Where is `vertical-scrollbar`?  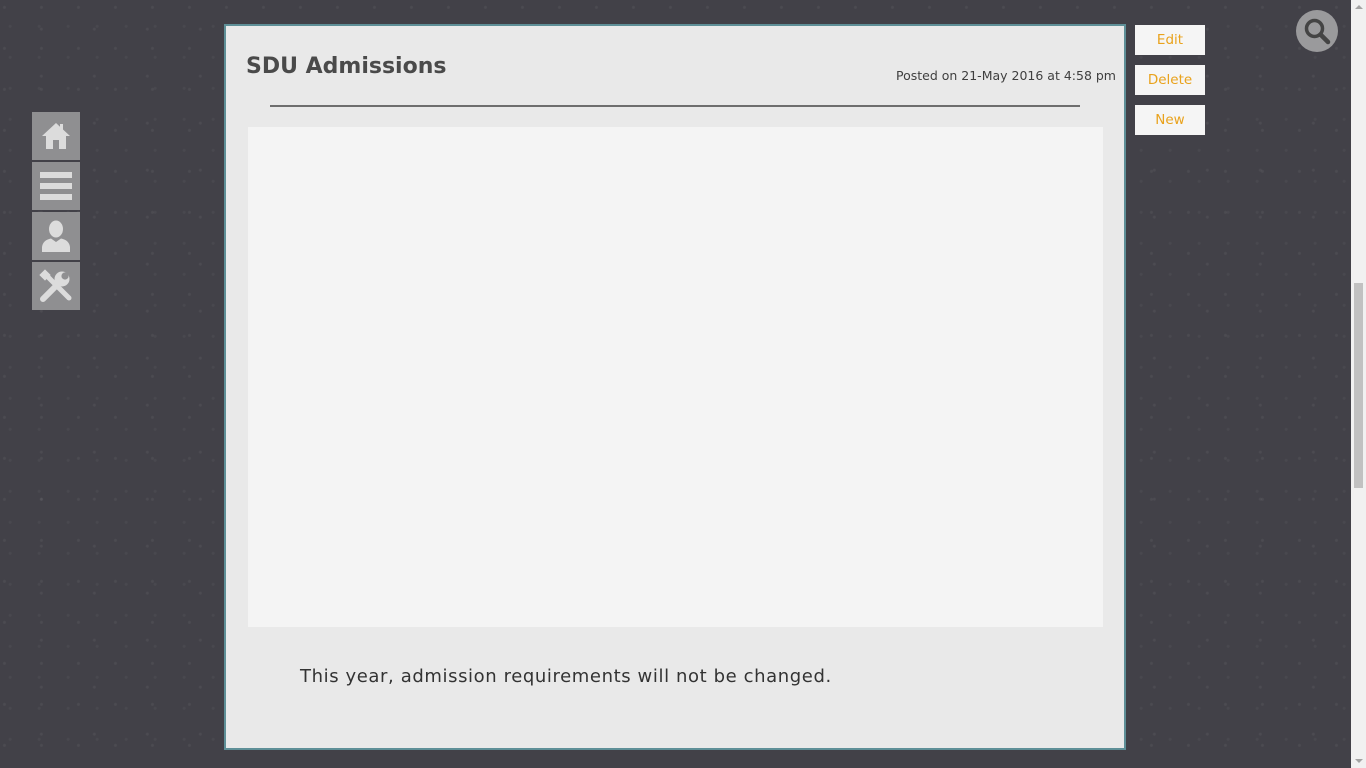
vertical-scrollbar is located at coordinates (1358, 384).